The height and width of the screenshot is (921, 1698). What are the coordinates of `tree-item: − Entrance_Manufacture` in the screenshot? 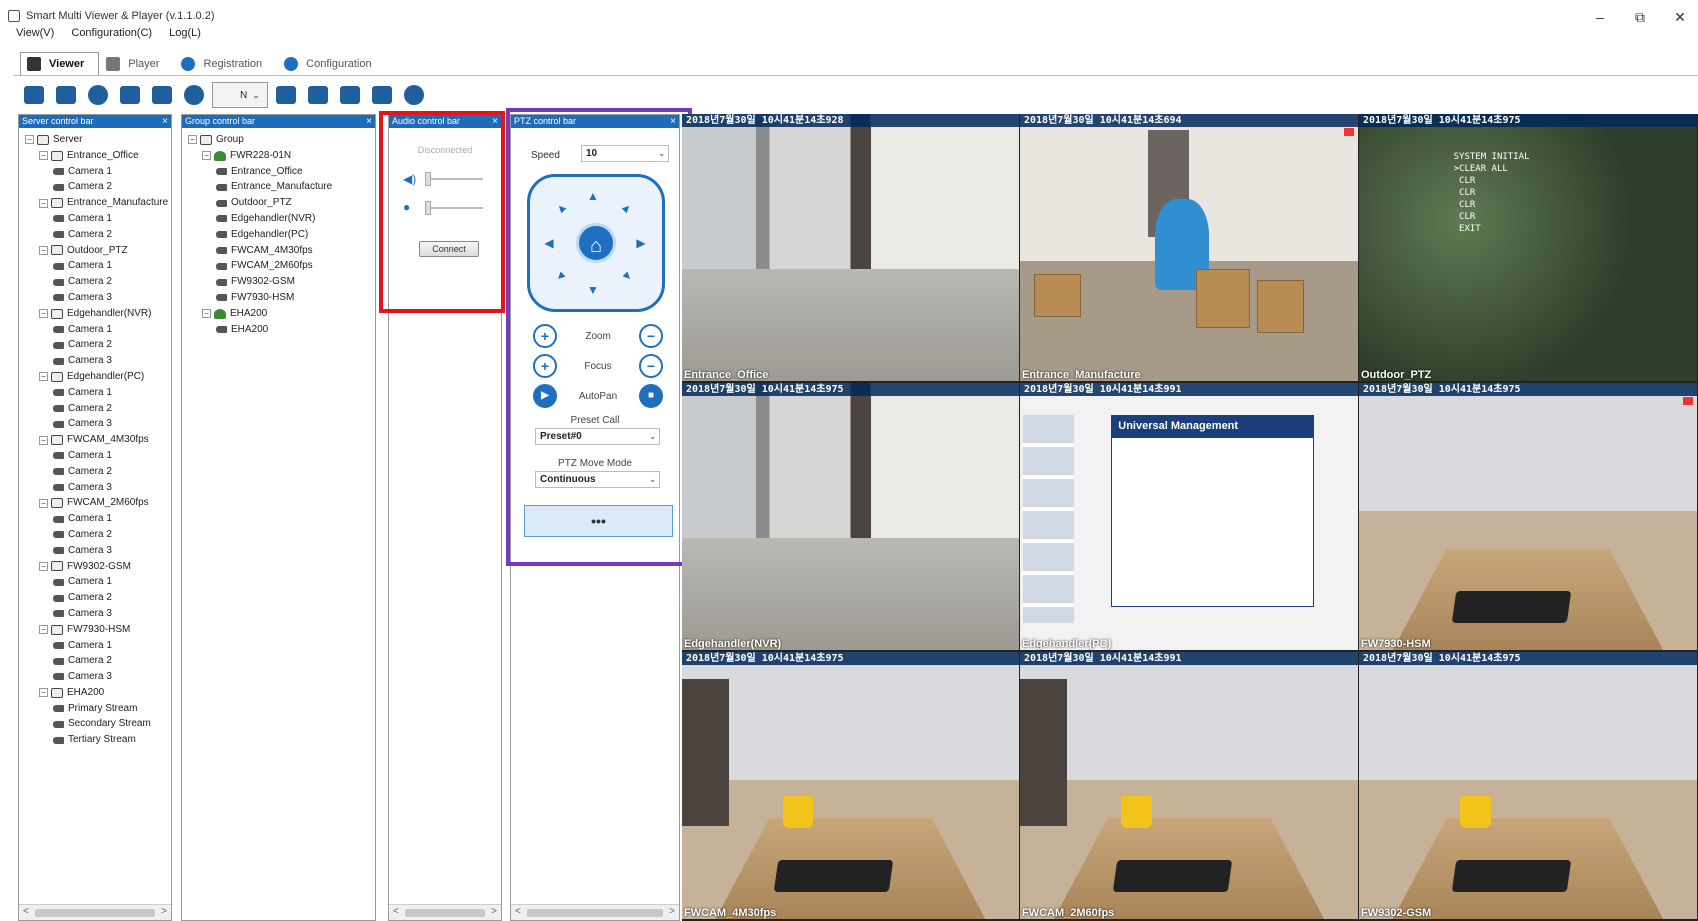 It's located at (98, 203).